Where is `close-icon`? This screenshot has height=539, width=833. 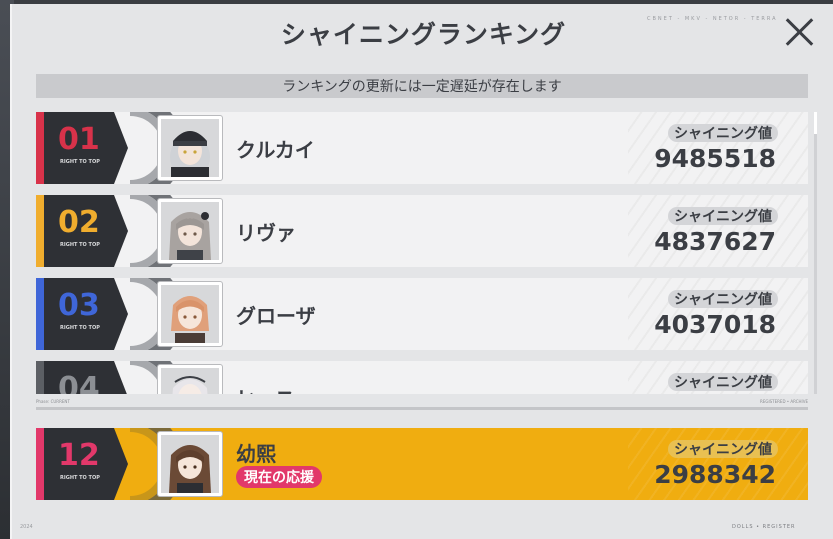
close-icon is located at coordinates (800, 32).